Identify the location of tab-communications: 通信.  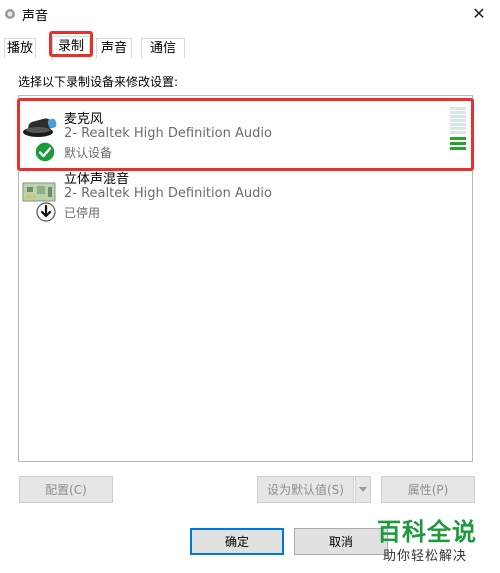
(163, 48).